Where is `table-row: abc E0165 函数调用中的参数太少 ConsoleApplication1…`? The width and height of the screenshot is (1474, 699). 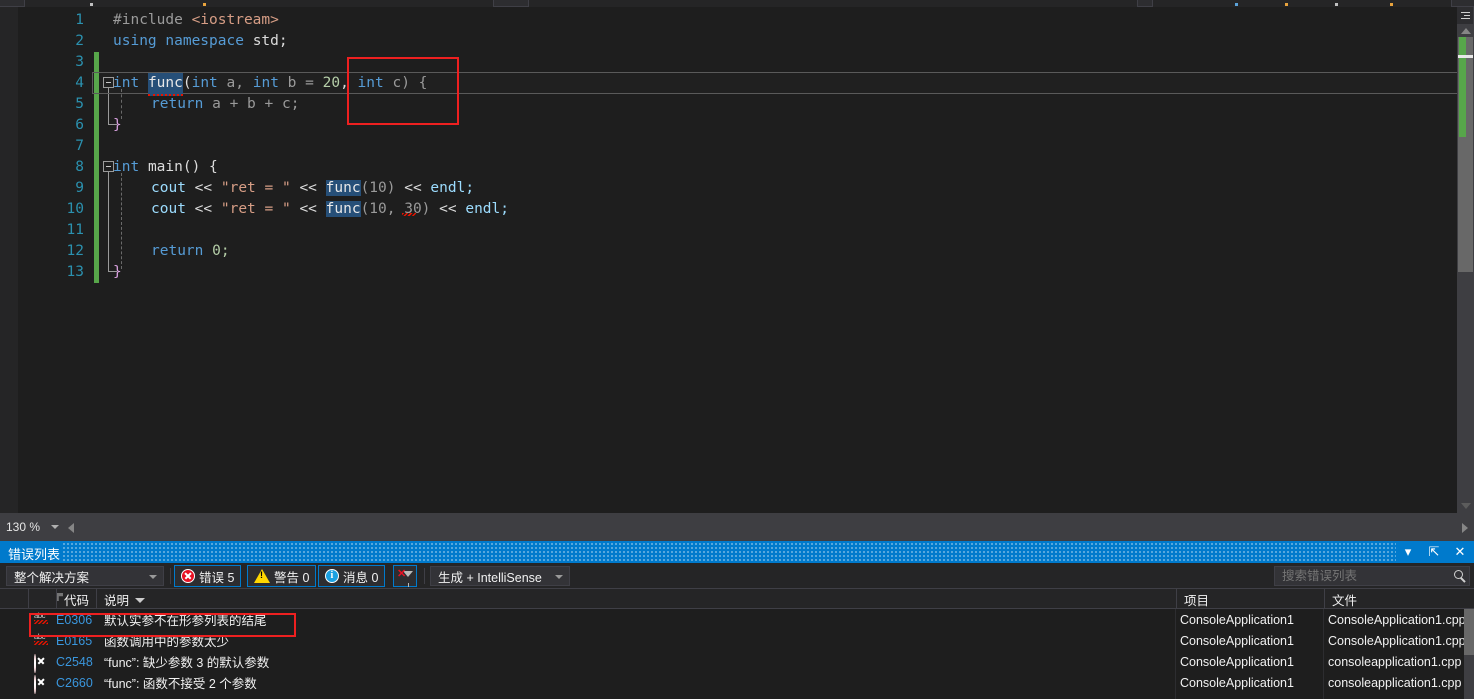
table-row: abc E0165 函数调用中的参数太少 ConsoleApplication1… is located at coordinates (737, 640).